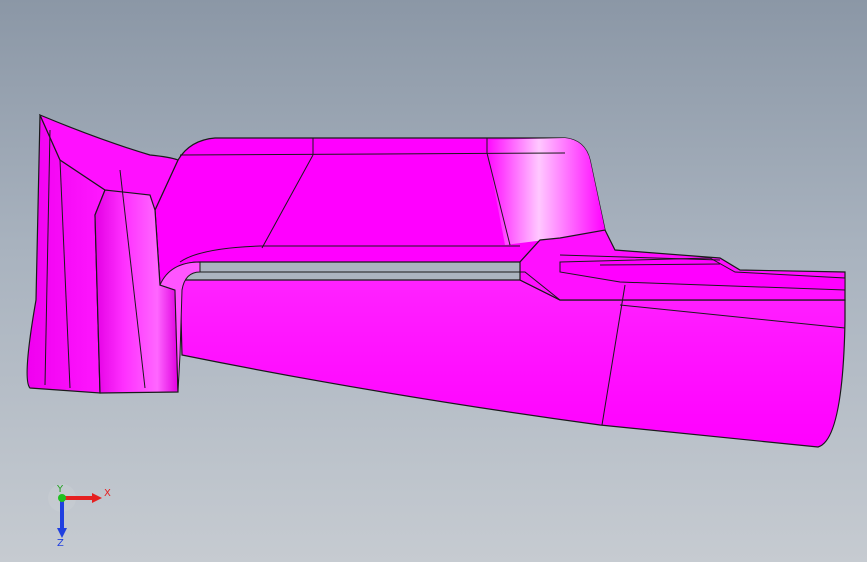 The width and height of the screenshot is (867, 562). Describe the element at coordinates (79, 516) in the screenshot. I see `coordinate-triad: X Y Z` at that location.